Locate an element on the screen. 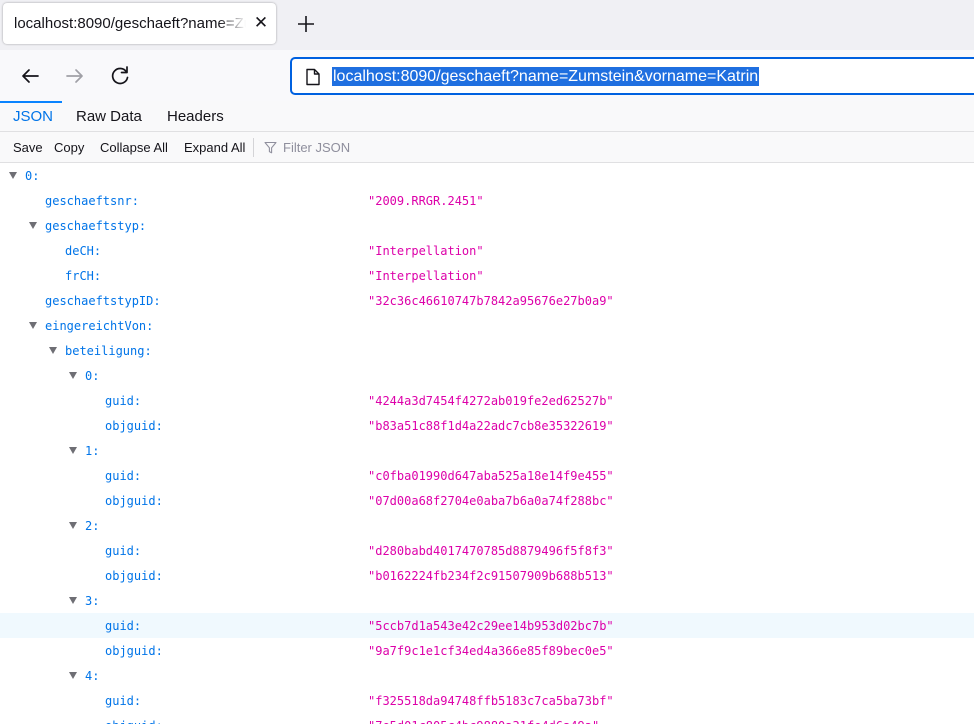 This screenshot has height=724, width=974. json-value: "b0162224fb234f2c91507909b688b513" is located at coordinates (491, 576).